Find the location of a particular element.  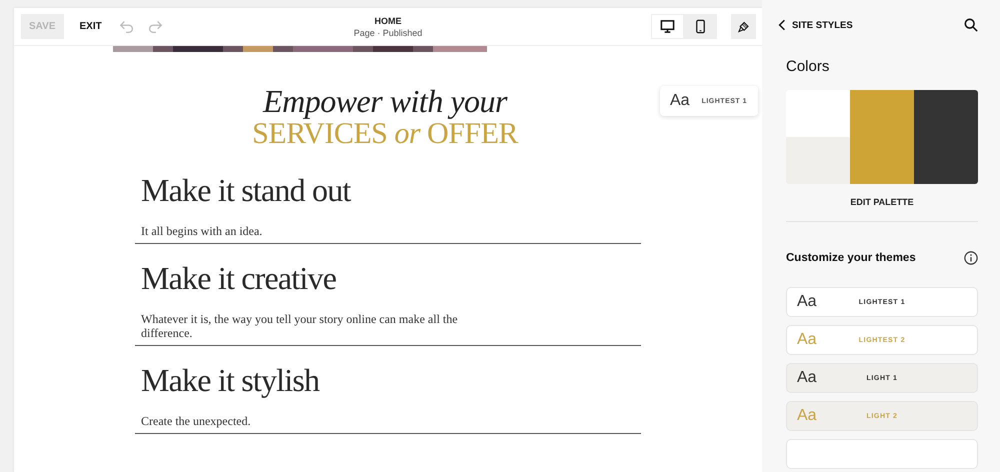

desktop-view-button is located at coordinates (667, 26).